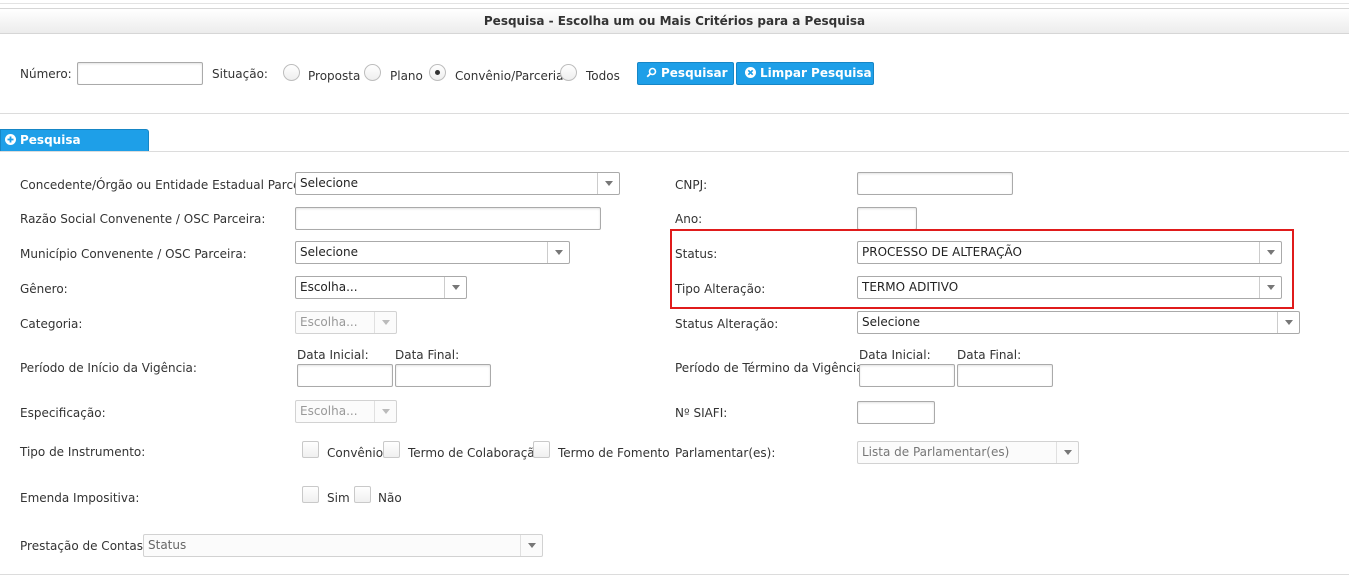  What do you see at coordinates (896, 412) in the screenshot?
I see `siafi-input` at bounding box center [896, 412].